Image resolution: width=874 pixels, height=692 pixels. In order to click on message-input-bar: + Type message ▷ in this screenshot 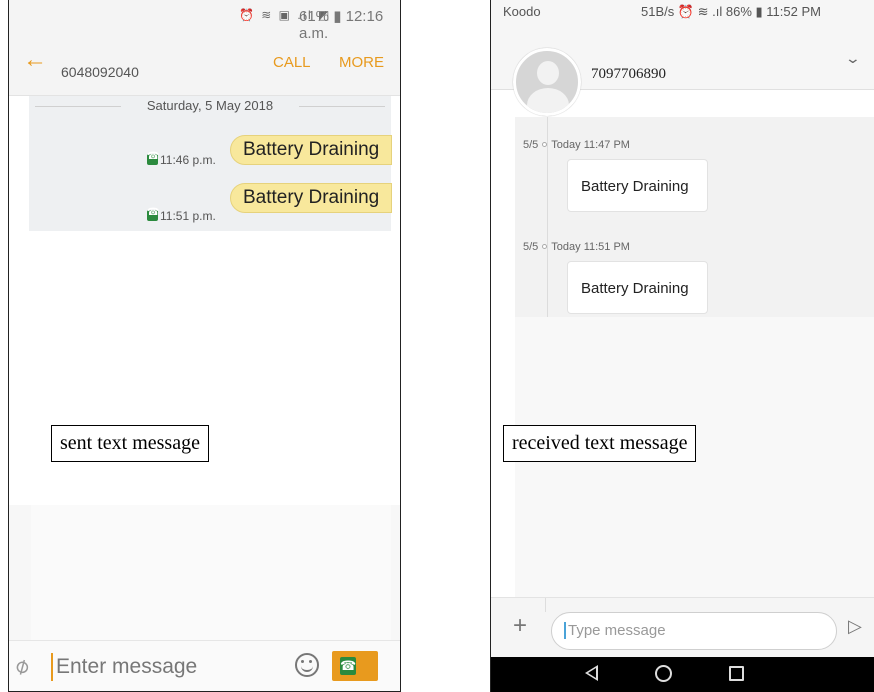, I will do `click(682, 627)`.